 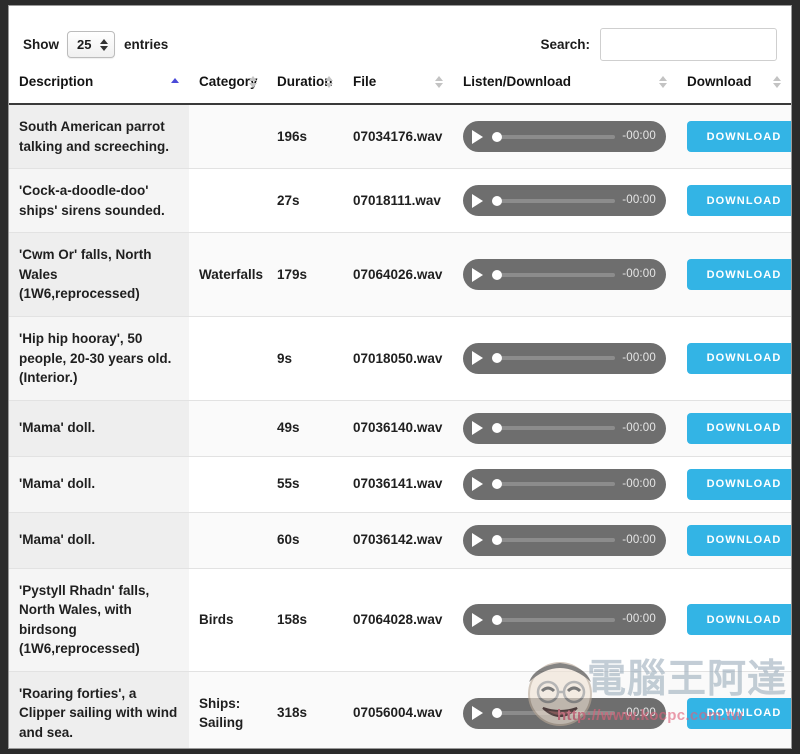 What do you see at coordinates (305, 85) in the screenshot?
I see `column-header-duration: Duration` at bounding box center [305, 85].